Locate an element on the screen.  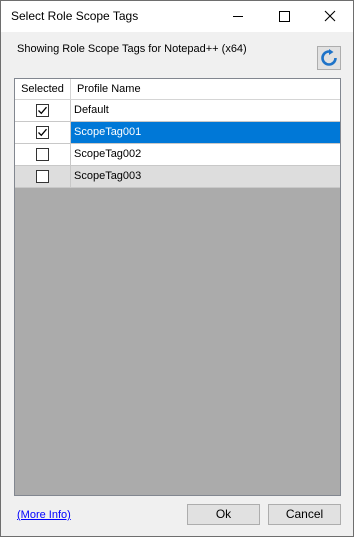
maximize-icon is located at coordinates (284, 16).